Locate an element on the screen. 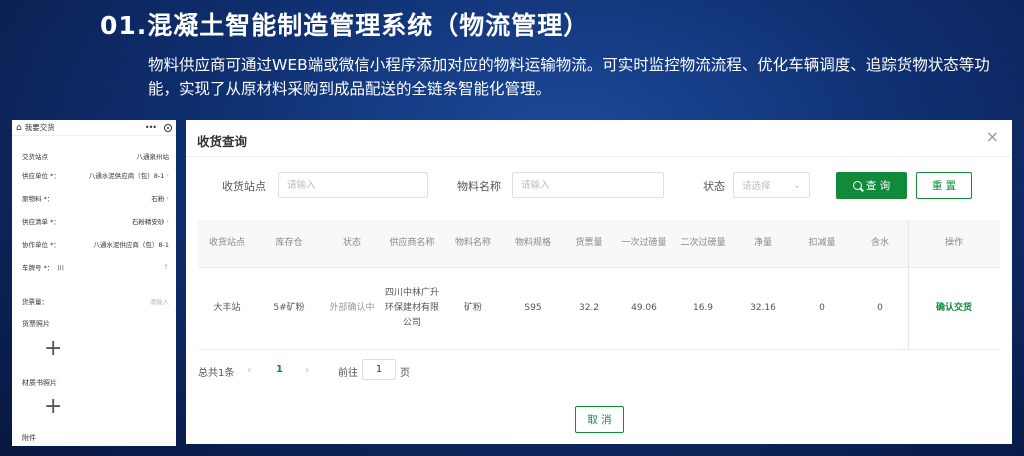 The height and width of the screenshot is (456, 1024). reset-button: 重 置 is located at coordinates (944, 185).